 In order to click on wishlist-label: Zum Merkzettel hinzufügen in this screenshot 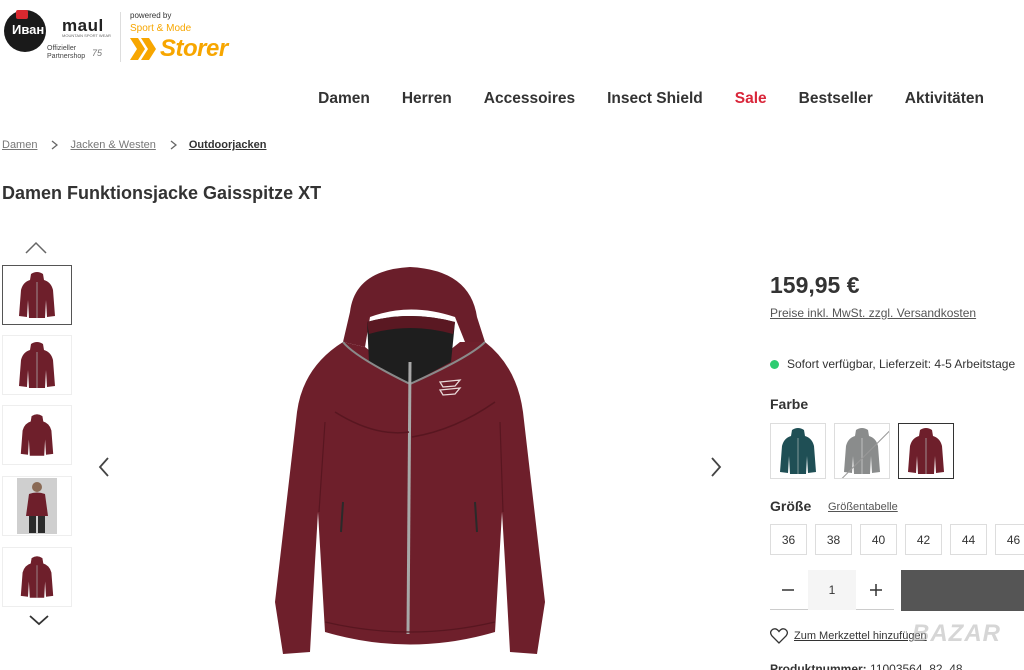, I will do `click(860, 636)`.